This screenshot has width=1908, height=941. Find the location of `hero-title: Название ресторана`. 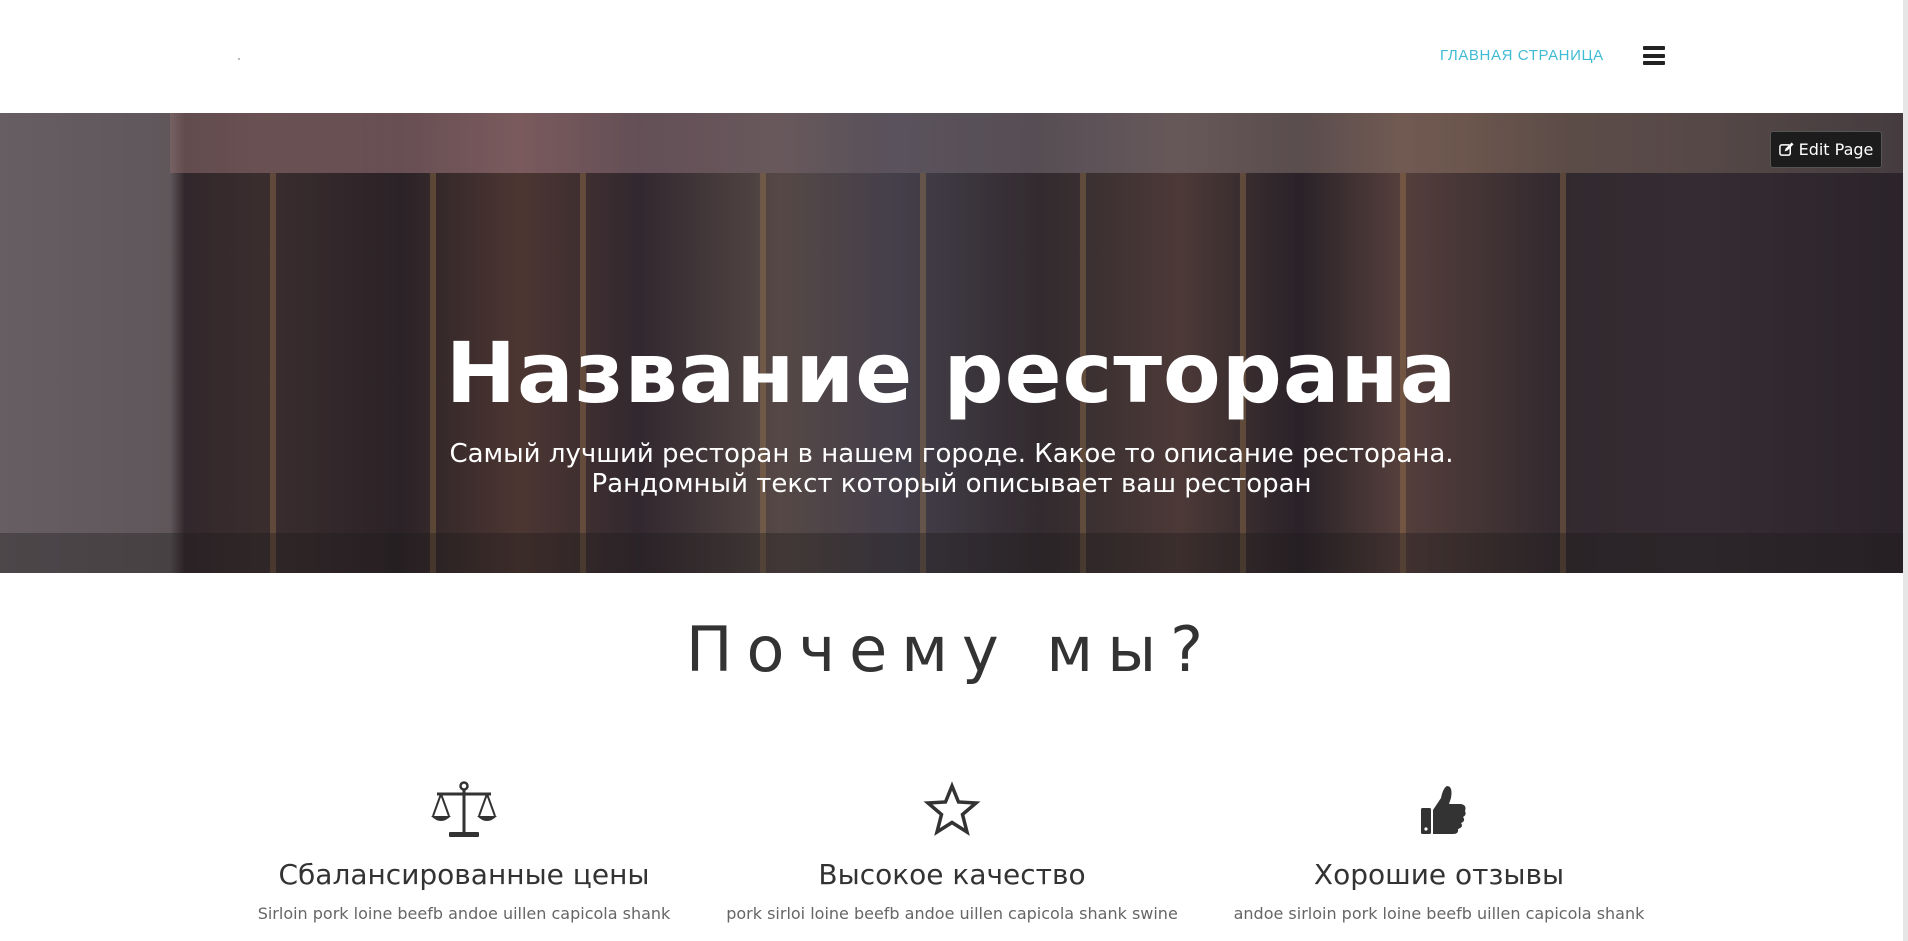

hero-title: Название ресторана is located at coordinates (951, 373).